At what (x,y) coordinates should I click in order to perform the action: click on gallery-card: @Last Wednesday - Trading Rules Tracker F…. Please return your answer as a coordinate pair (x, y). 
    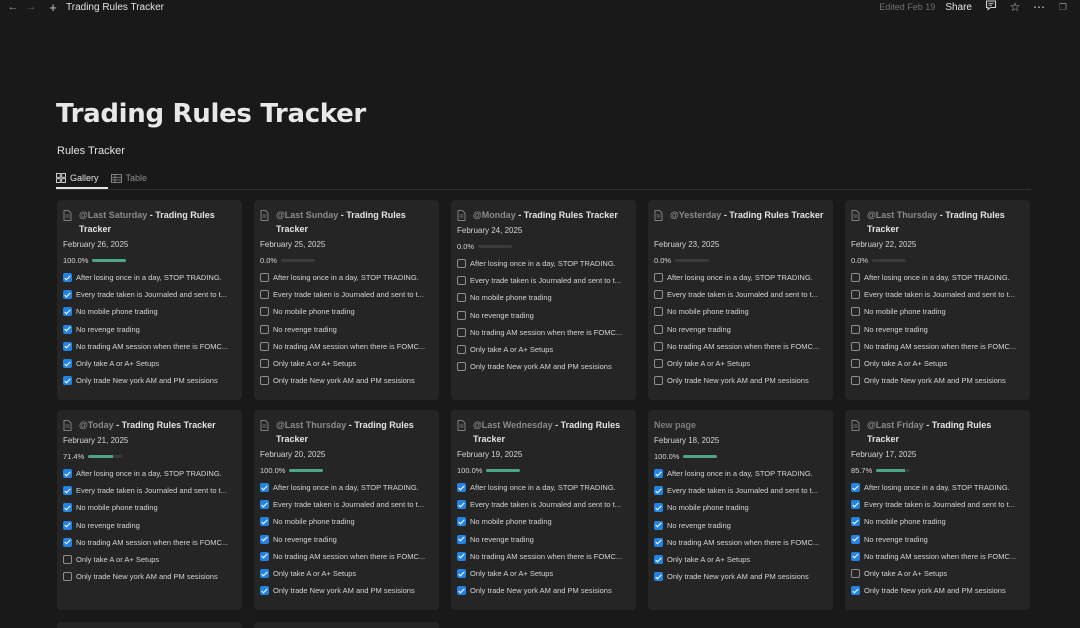
    Looking at the image, I should click on (543, 510).